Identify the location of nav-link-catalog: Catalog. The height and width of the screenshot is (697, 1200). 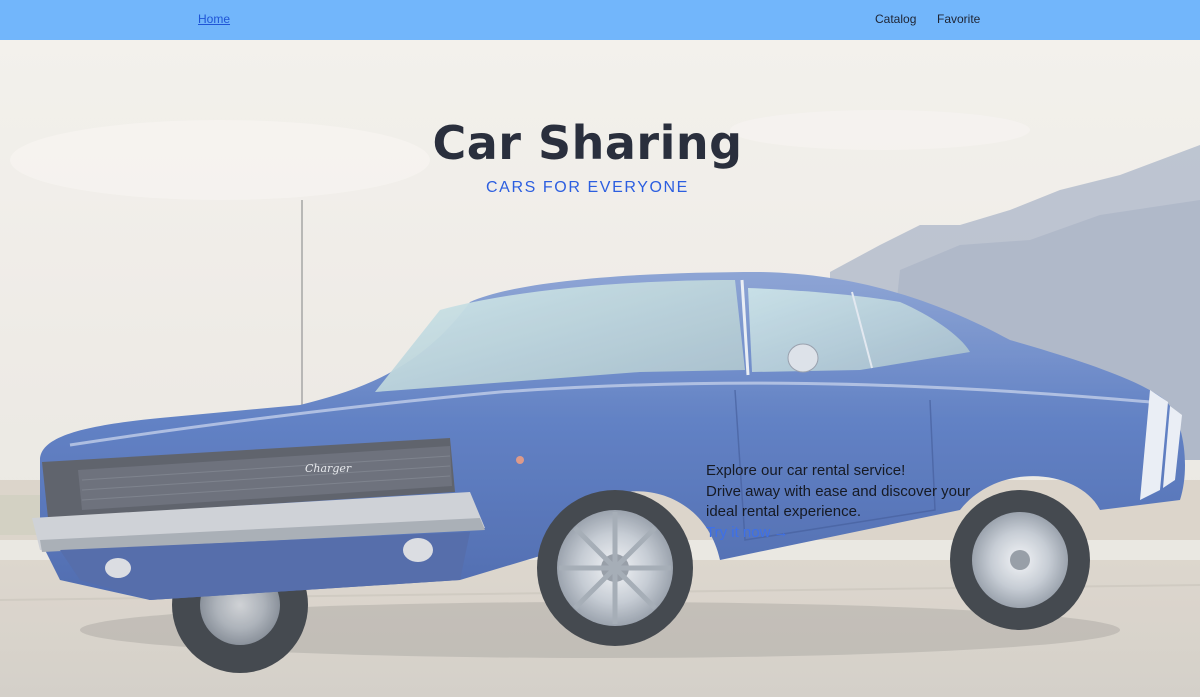
(895, 19).